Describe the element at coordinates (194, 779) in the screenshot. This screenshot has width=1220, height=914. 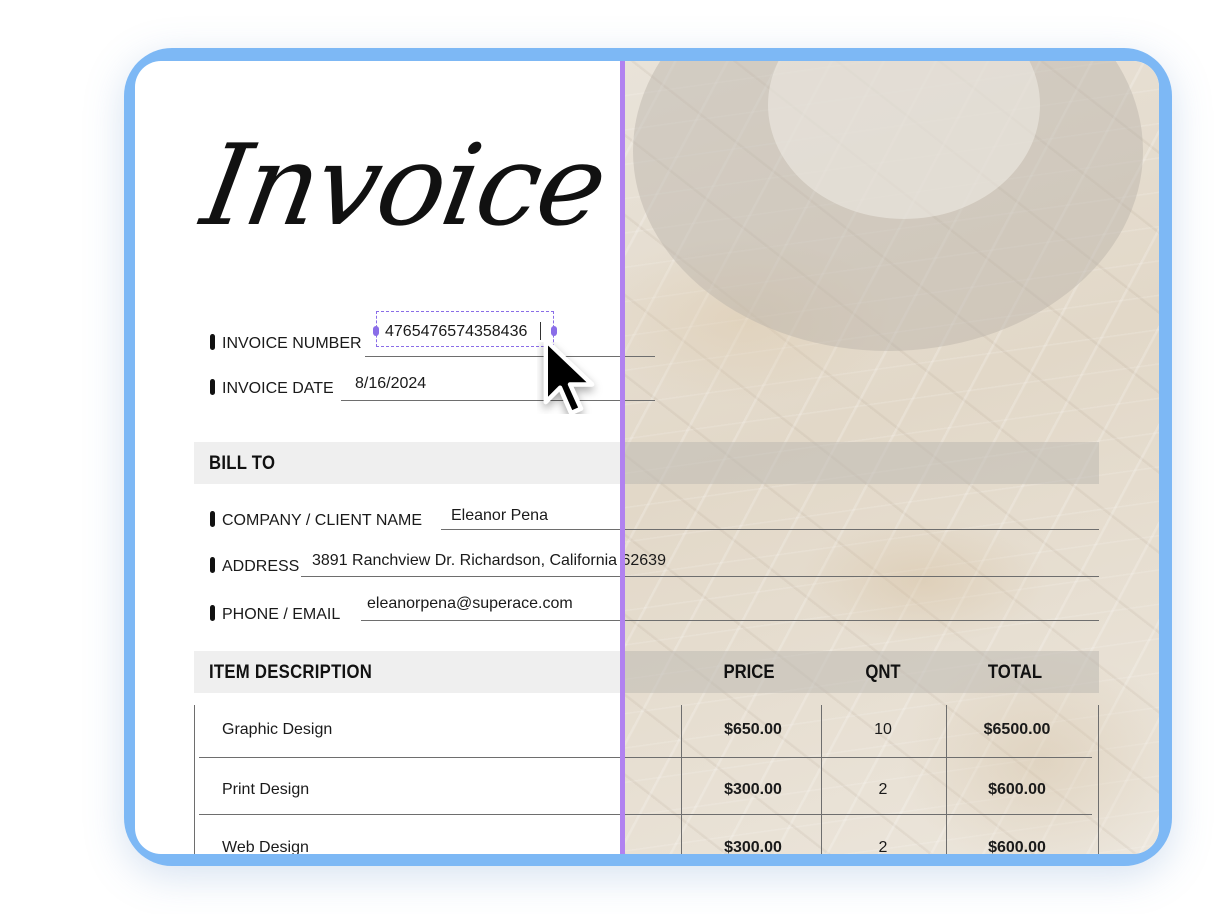
I see `table-border-left` at that location.